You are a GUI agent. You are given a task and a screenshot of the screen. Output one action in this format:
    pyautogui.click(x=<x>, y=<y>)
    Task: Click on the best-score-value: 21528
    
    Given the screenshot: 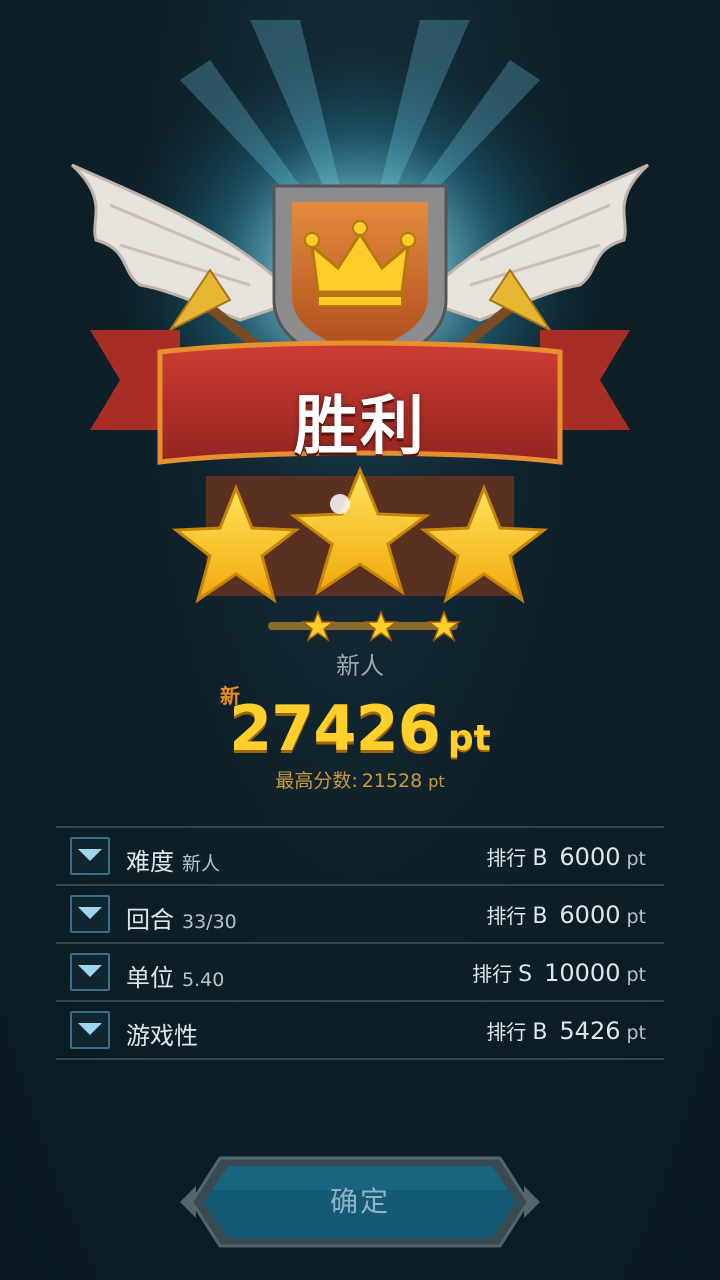 What is the action you would take?
    pyautogui.click(x=392, y=781)
    